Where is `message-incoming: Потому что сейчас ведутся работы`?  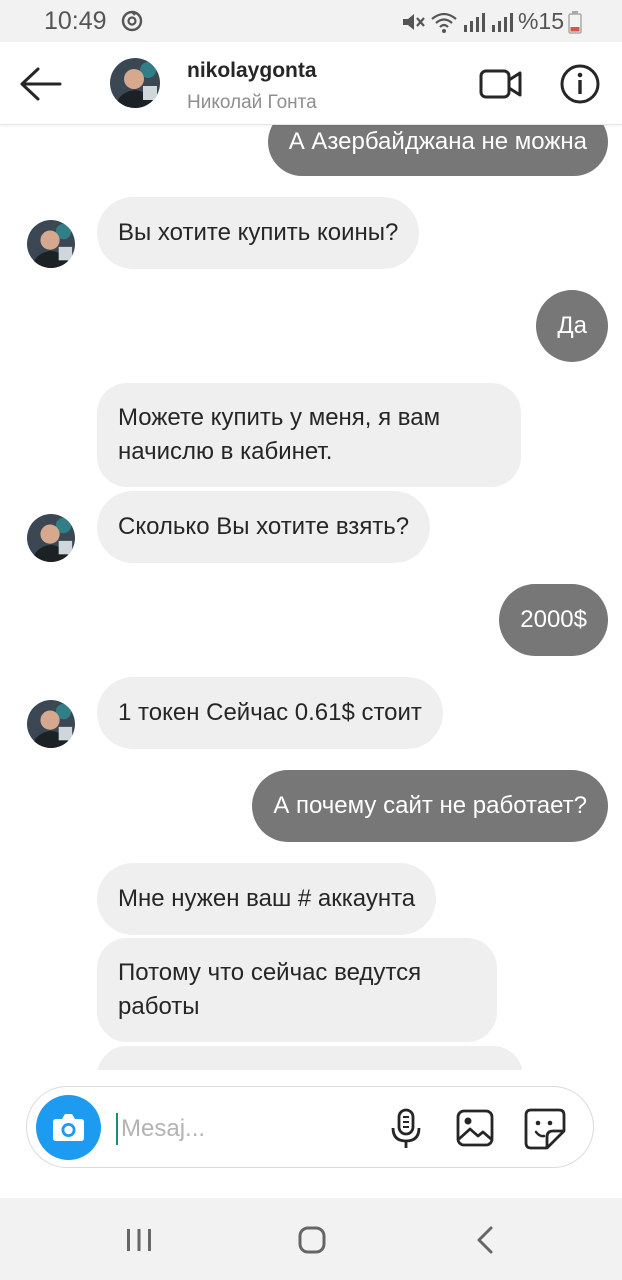
message-incoming: Потому что сейчас ведутся работы is located at coordinates (297, 990).